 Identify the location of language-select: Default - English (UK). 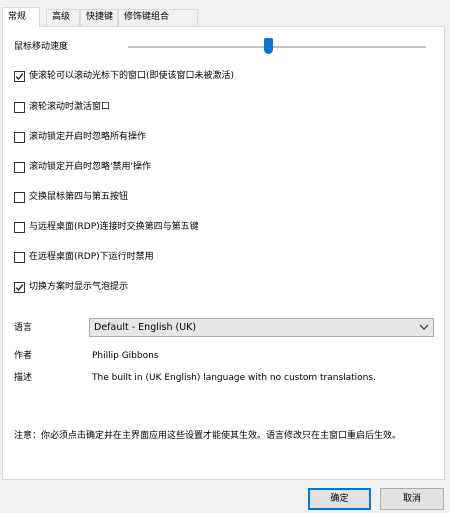
(261, 327).